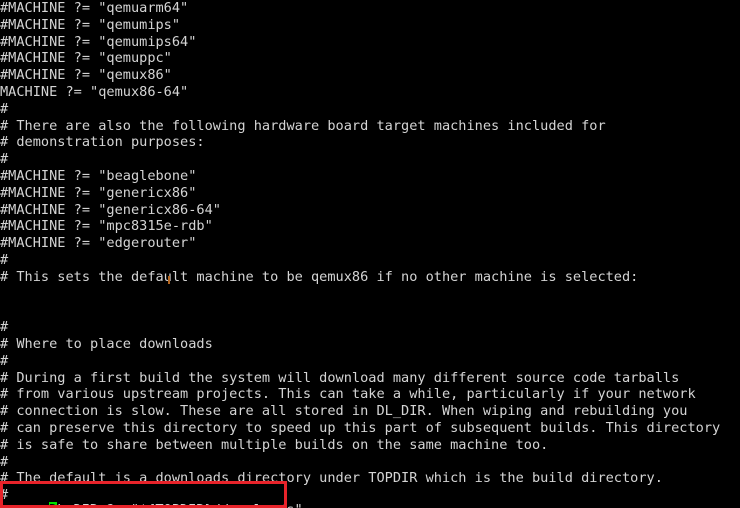 This screenshot has width=740, height=508. I want to click on code-line: # demonstration purposes:, so click(102, 142).